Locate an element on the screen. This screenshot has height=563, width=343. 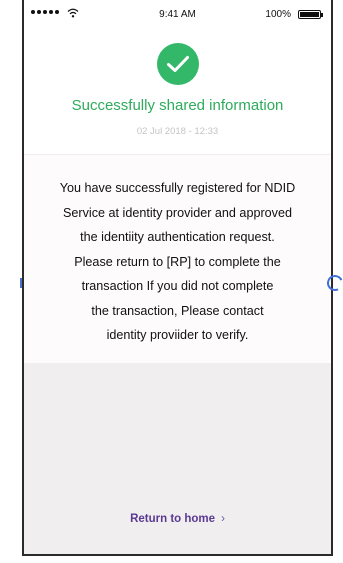
battery-icon is located at coordinates (310, 14).